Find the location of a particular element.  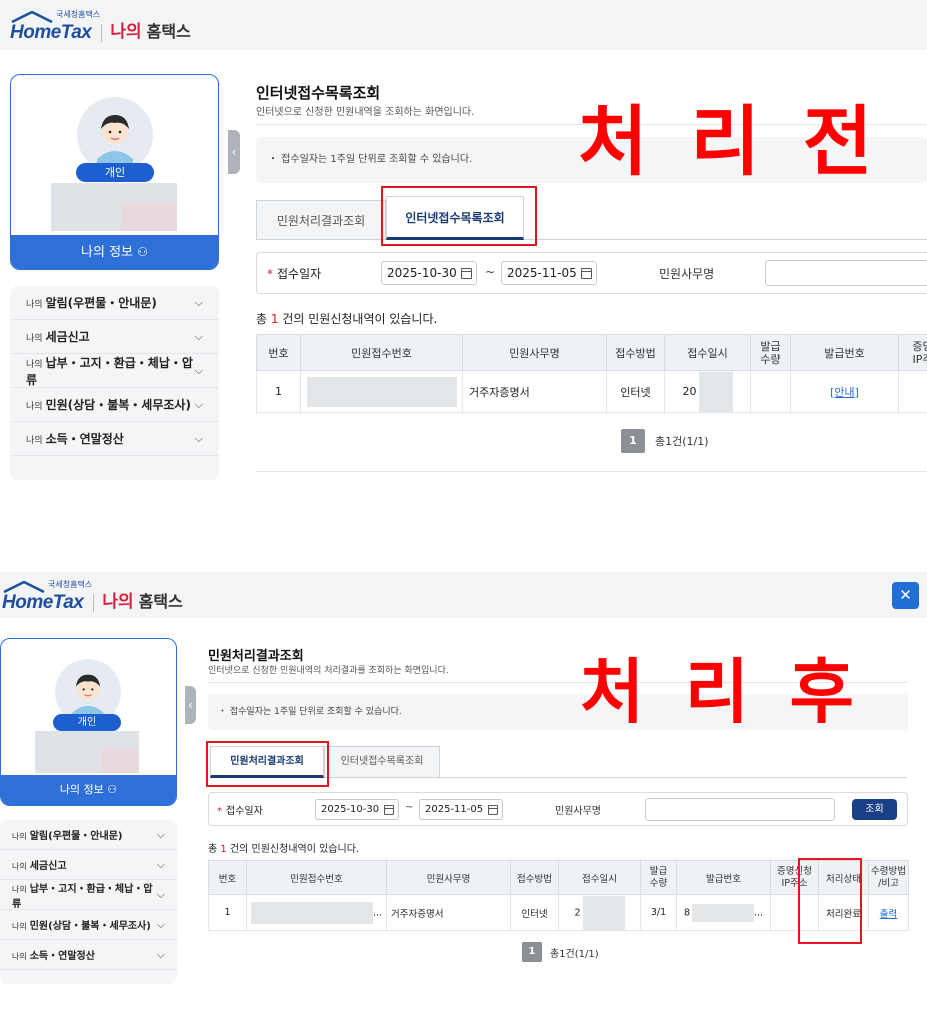

minwon-label: 민원사무명 is located at coordinates (687, 274).